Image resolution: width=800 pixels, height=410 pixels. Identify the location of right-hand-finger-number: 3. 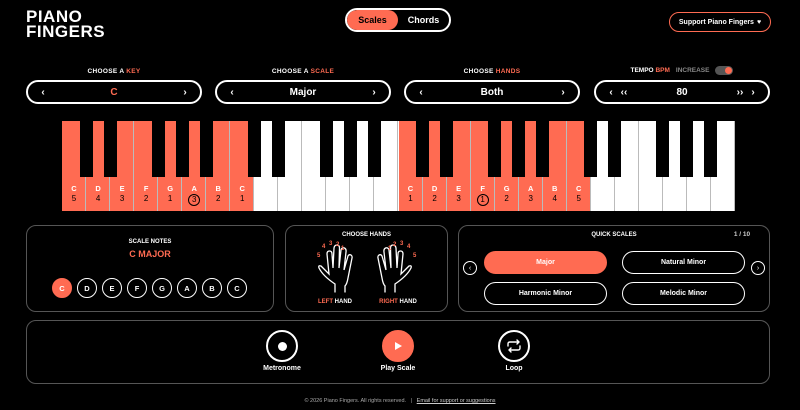
(458, 198).